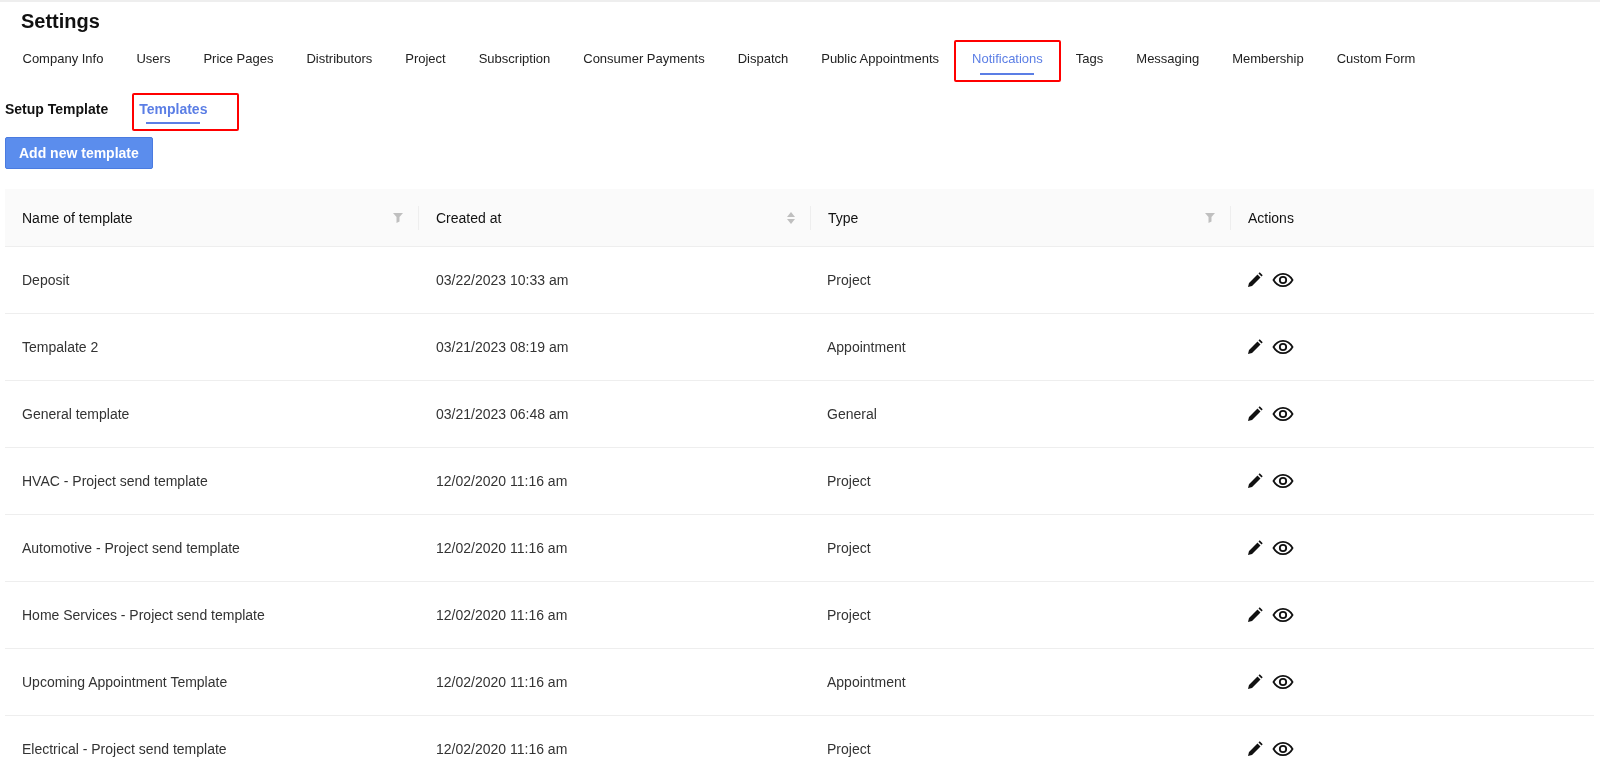  Describe the element at coordinates (57, 112) in the screenshot. I see `template-tab: Setup Template` at that location.